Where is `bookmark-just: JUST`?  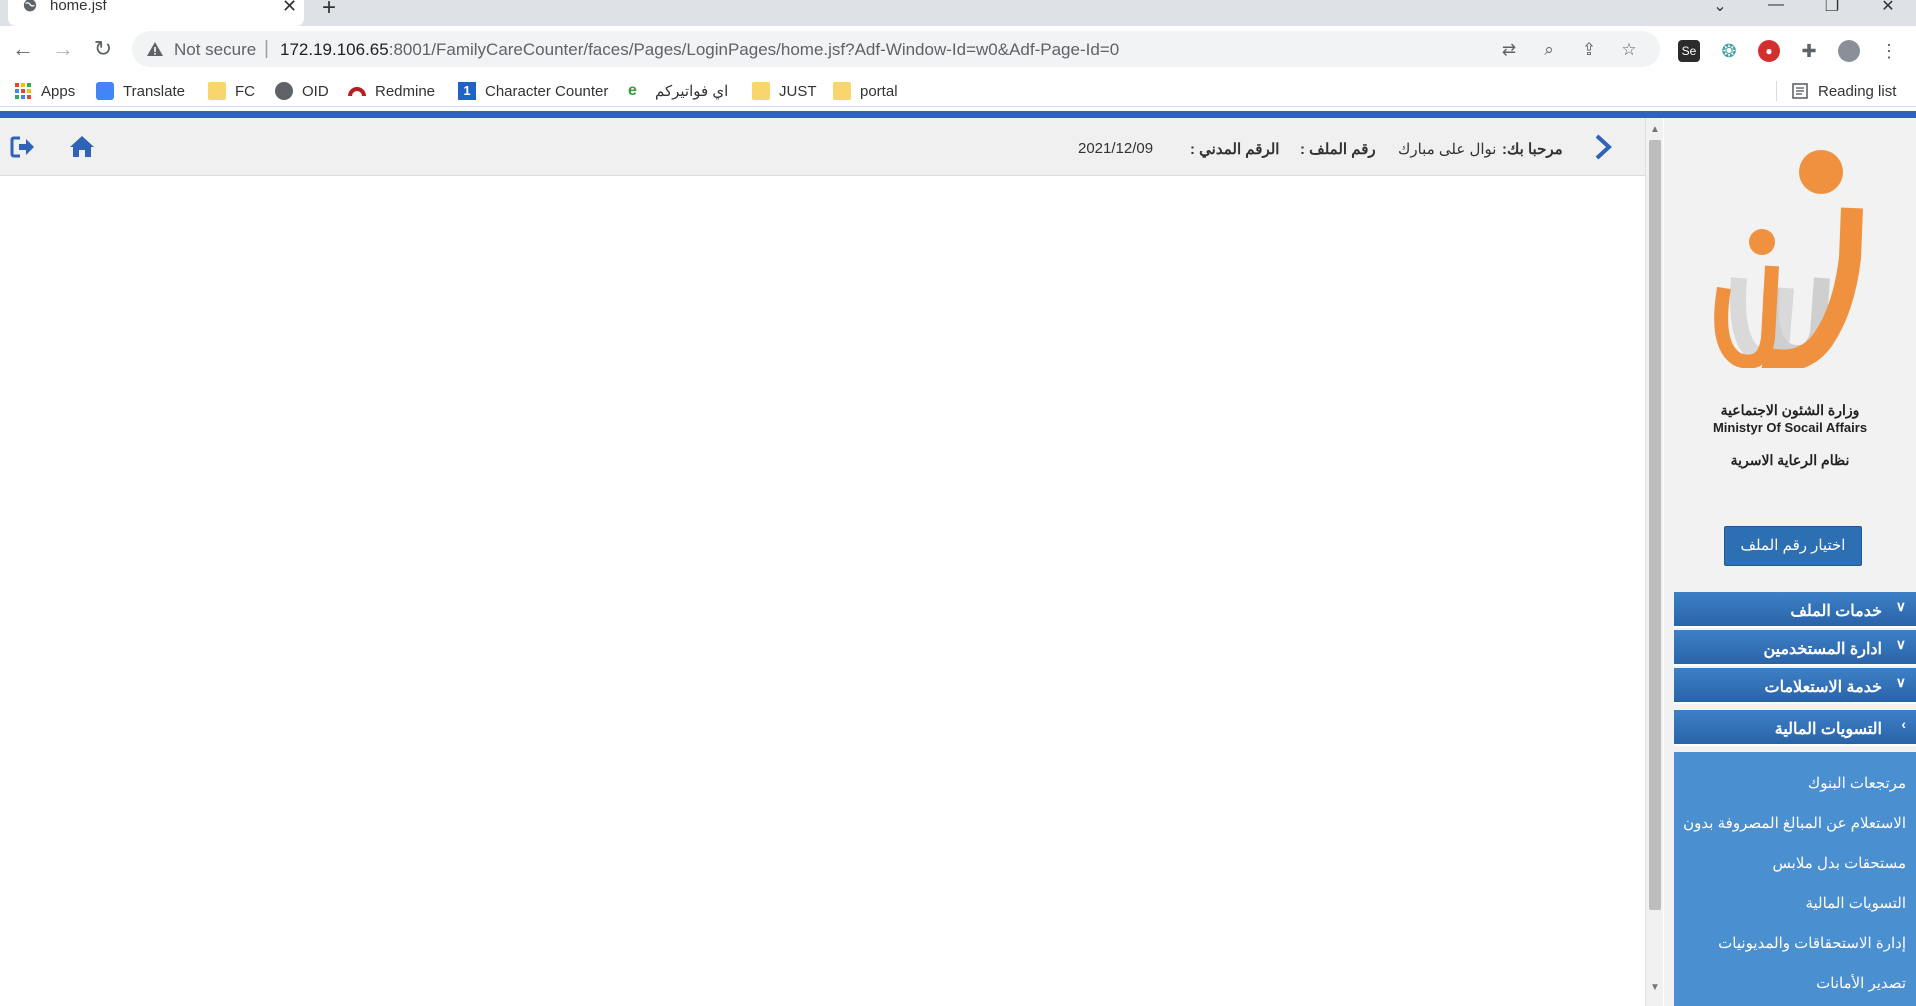 bookmark-just: JUST is located at coordinates (784, 91).